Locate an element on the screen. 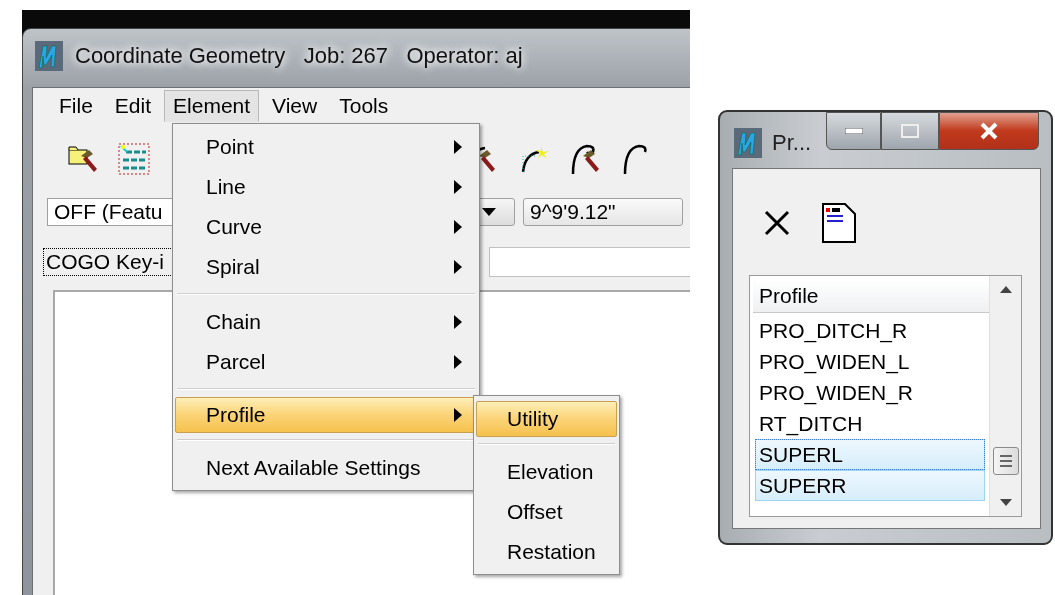 Image resolution: width=1055 pixels, height=595 pixels. menu-item: Elevation is located at coordinates (546, 472).